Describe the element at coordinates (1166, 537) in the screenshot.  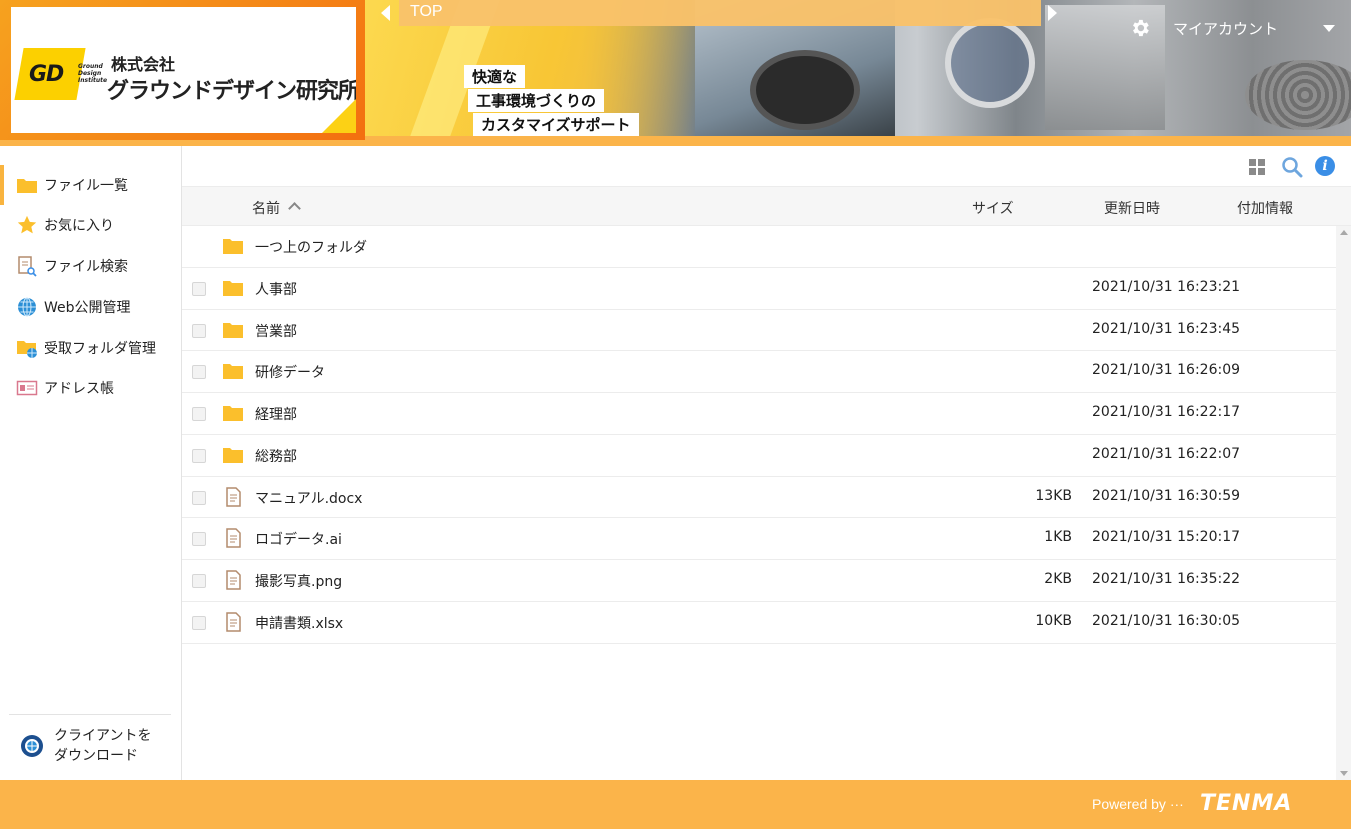
I see `file-date: 2021/10/31 15:20:17` at that location.